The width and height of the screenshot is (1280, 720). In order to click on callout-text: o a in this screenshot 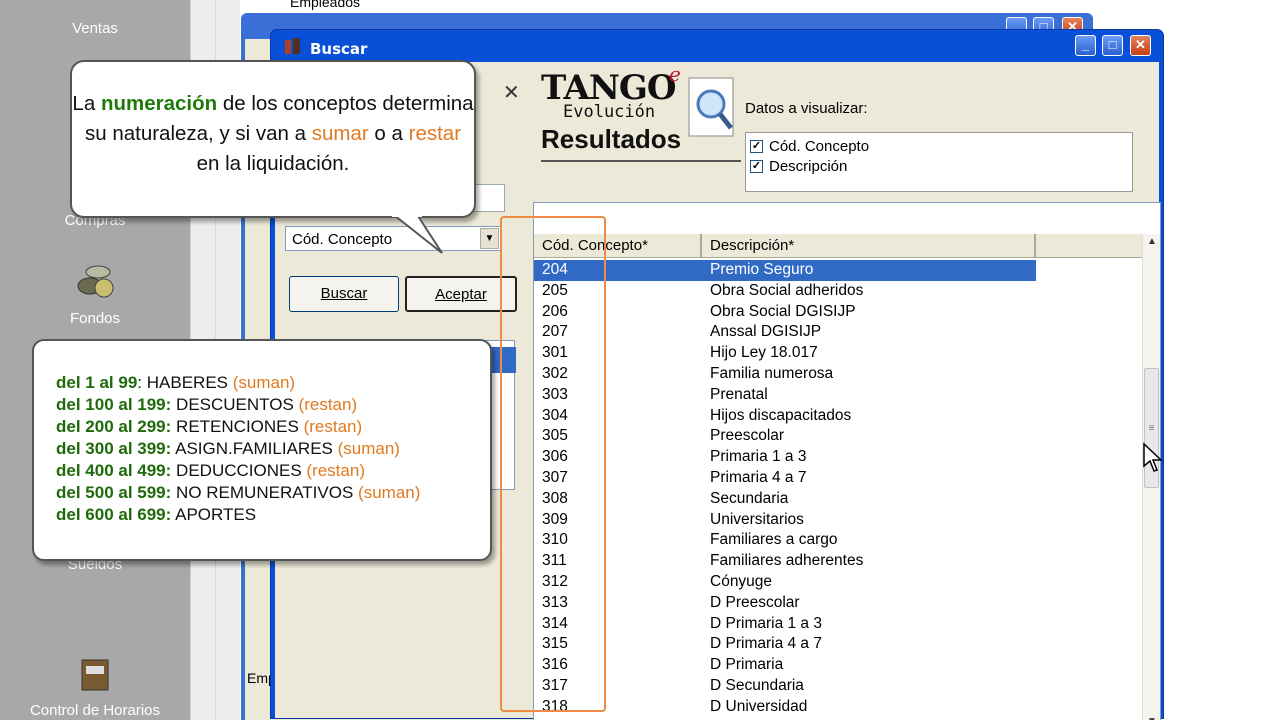, I will do `click(388, 133)`.